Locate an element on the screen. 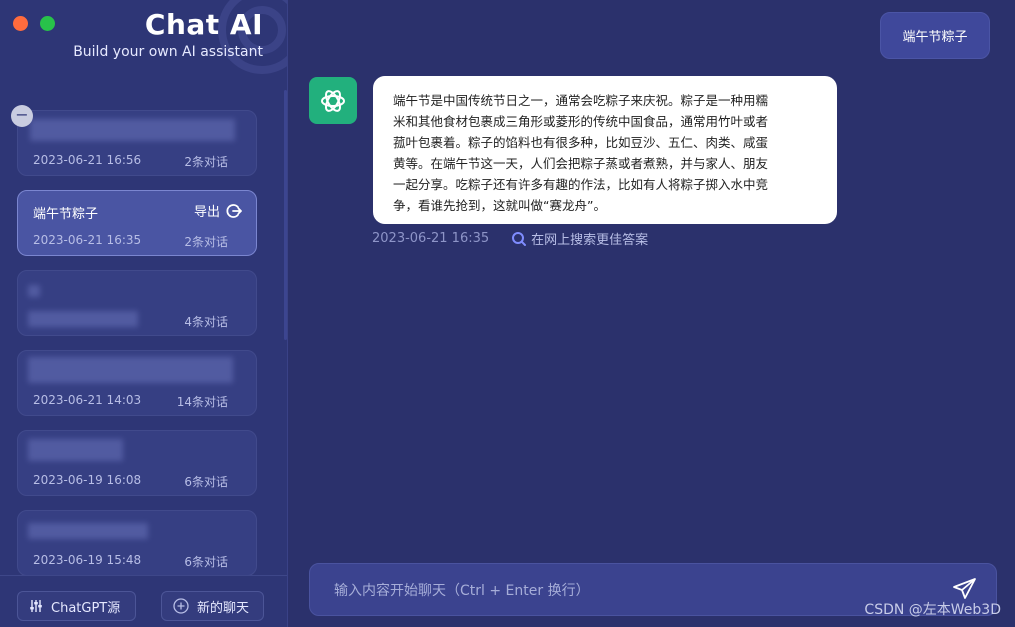 The image size is (1015, 627). session-date: 2023-06-19 16:08 is located at coordinates (87, 480).